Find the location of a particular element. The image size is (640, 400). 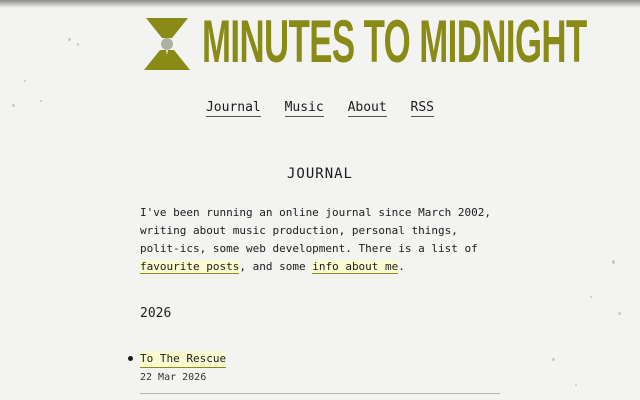

divider is located at coordinates (320, 393).